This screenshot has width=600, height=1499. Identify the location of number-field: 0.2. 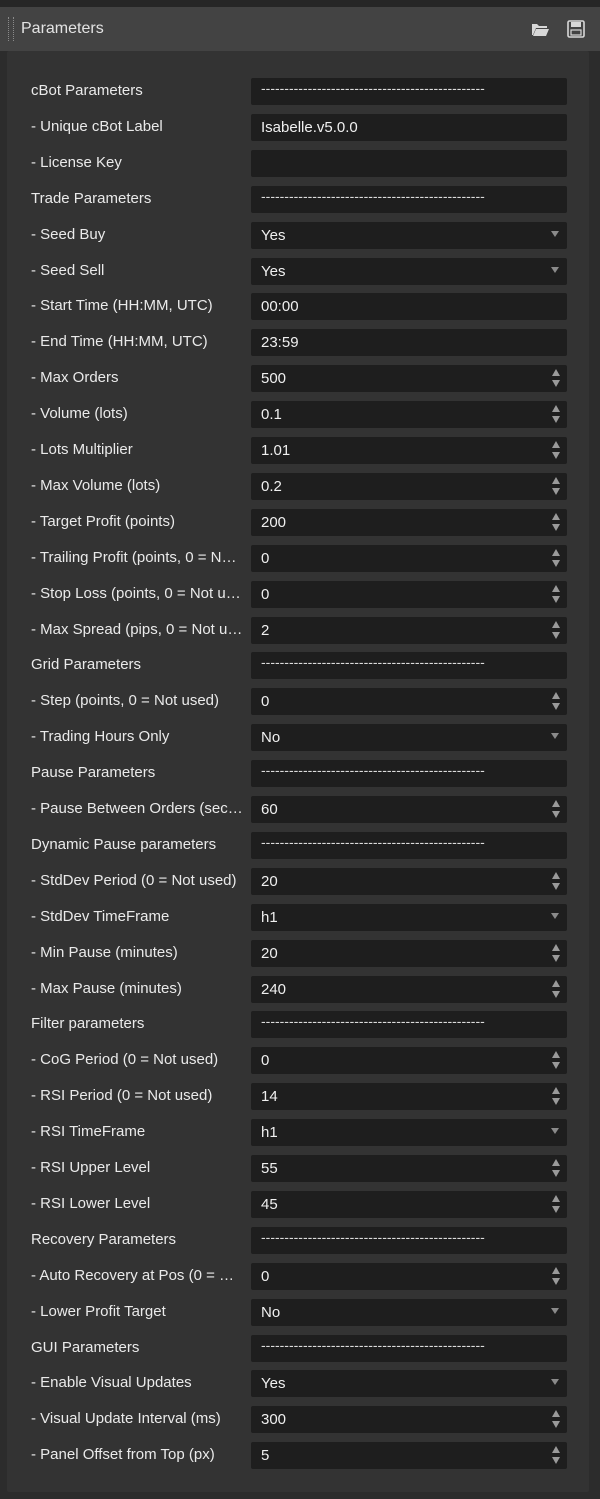
(409, 486).